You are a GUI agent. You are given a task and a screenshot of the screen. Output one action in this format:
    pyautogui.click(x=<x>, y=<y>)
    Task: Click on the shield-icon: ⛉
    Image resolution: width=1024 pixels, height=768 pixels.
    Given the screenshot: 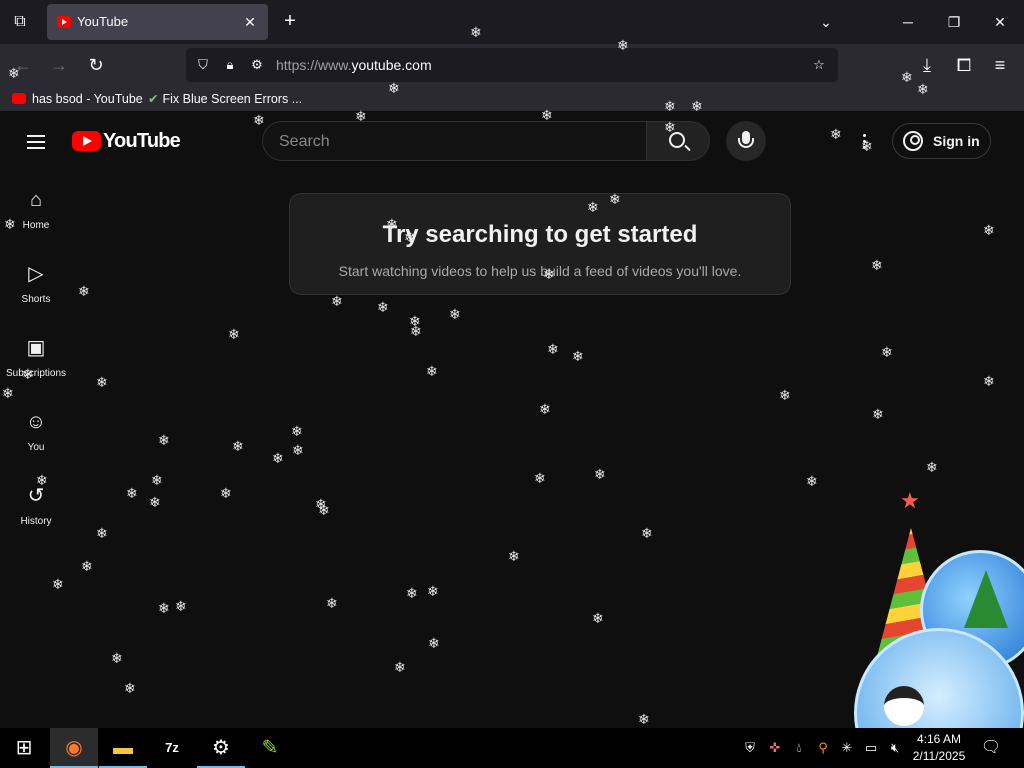 What is the action you would take?
    pyautogui.click(x=203, y=65)
    